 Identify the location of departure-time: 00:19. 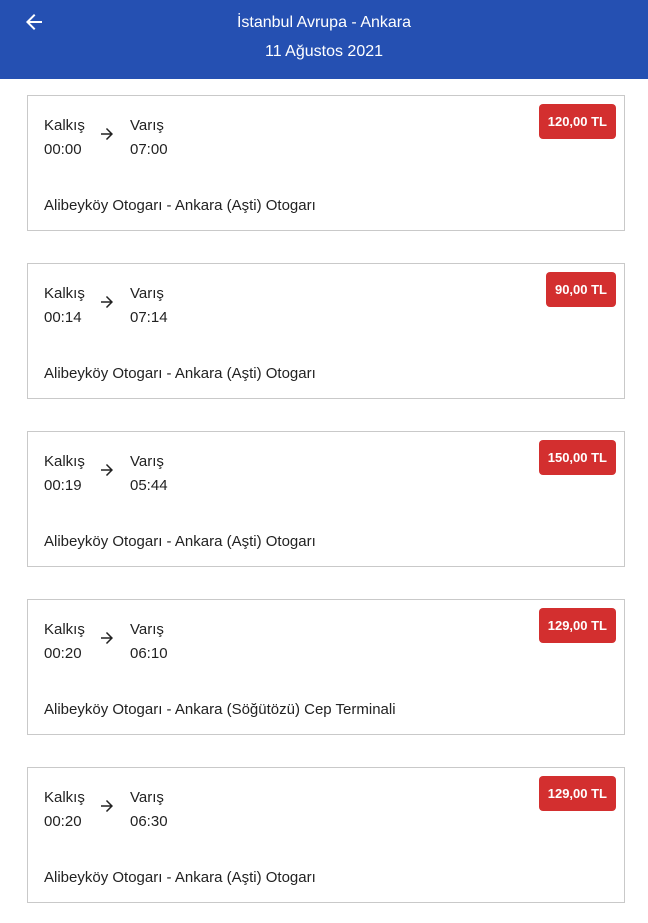
(63, 485).